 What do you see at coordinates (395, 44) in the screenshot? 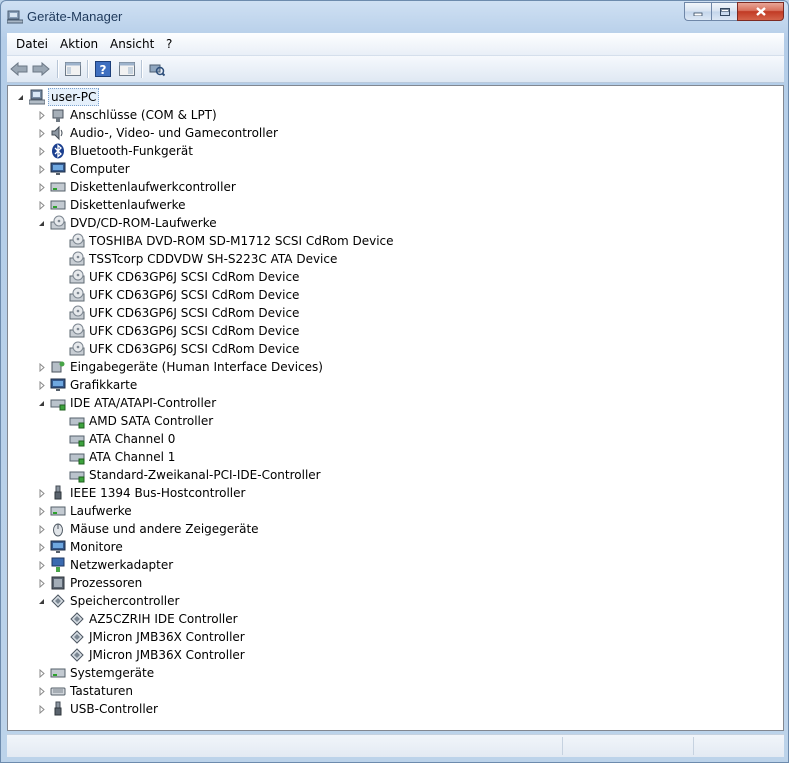
I see `menu-bar: Datei Aktion Ansicht ?` at bounding box center [395, 44].